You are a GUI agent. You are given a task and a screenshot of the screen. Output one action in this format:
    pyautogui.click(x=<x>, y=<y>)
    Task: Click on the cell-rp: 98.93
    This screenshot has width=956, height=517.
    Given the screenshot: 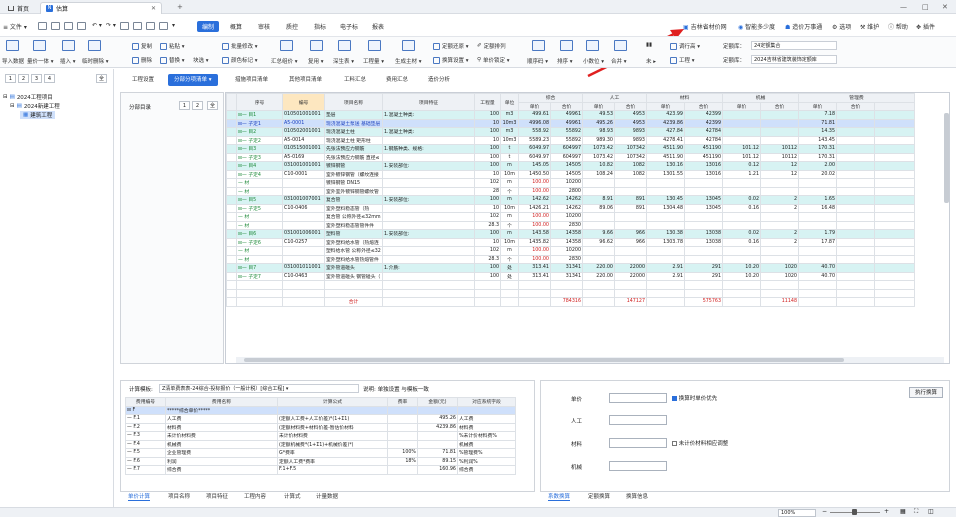 What is the action you would take?
    pyautogui.click(x=598, y=132)
    